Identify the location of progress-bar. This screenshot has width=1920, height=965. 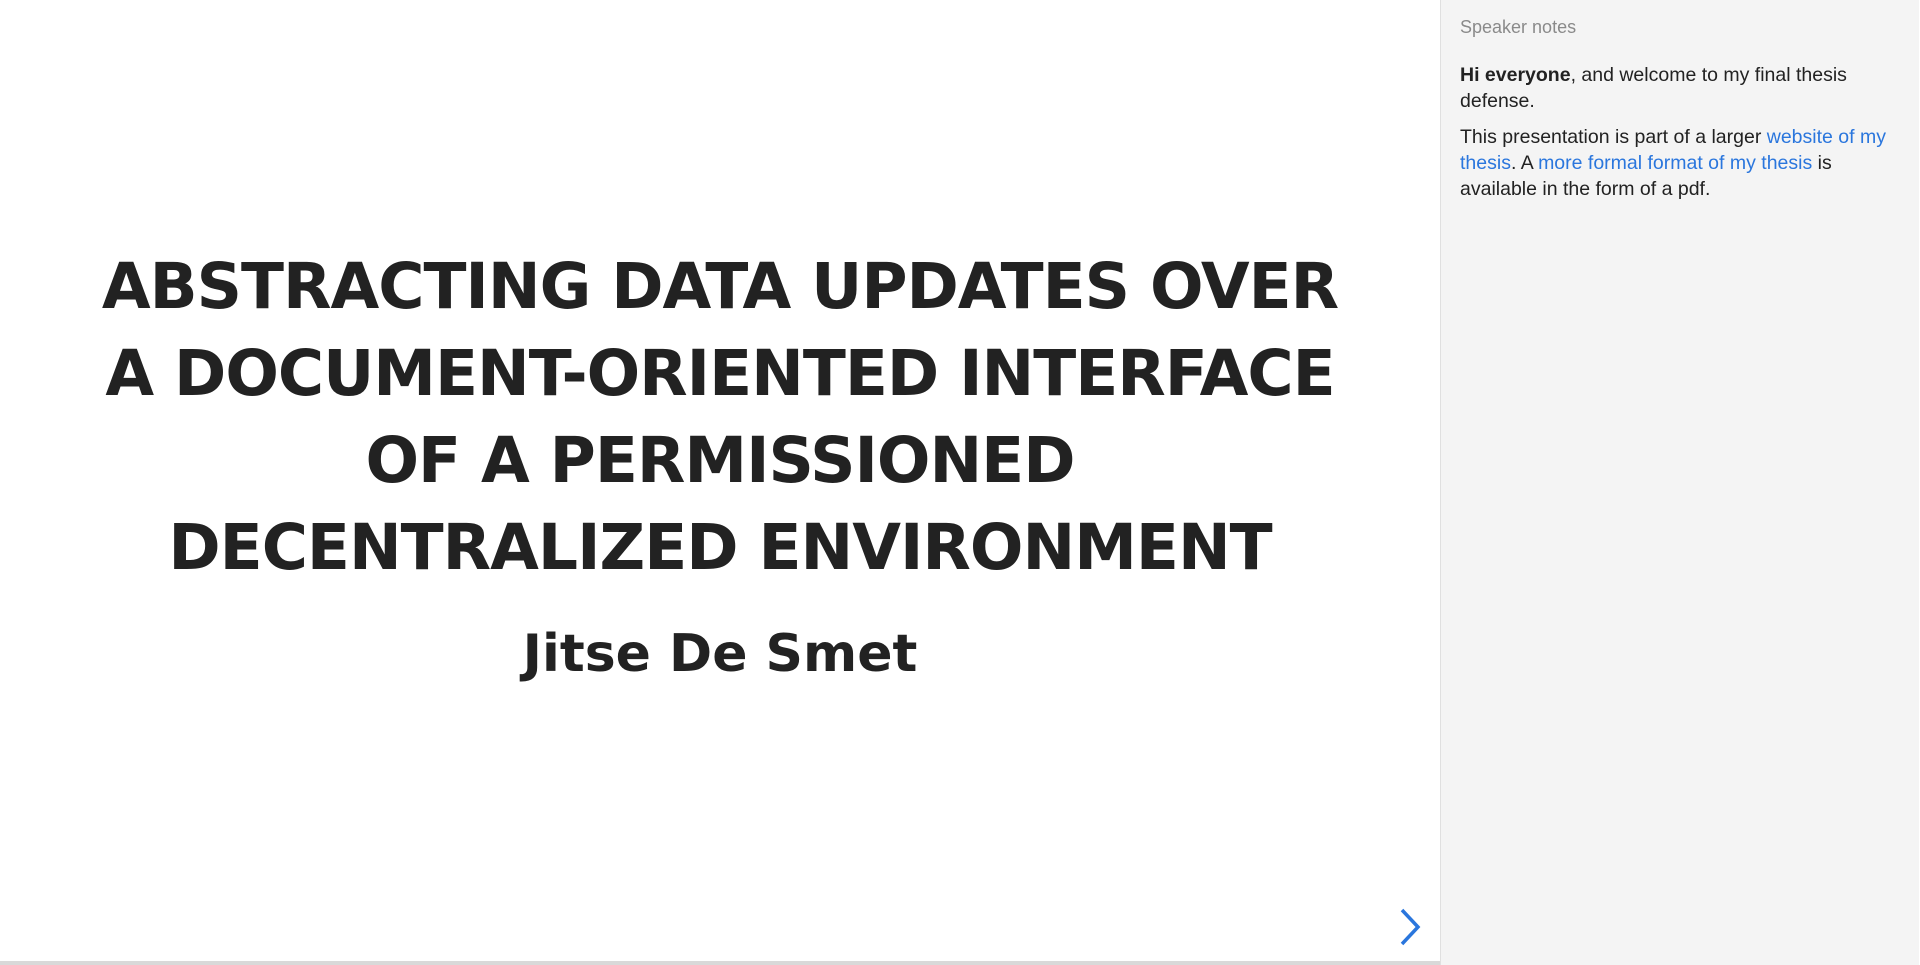
(720, 963).